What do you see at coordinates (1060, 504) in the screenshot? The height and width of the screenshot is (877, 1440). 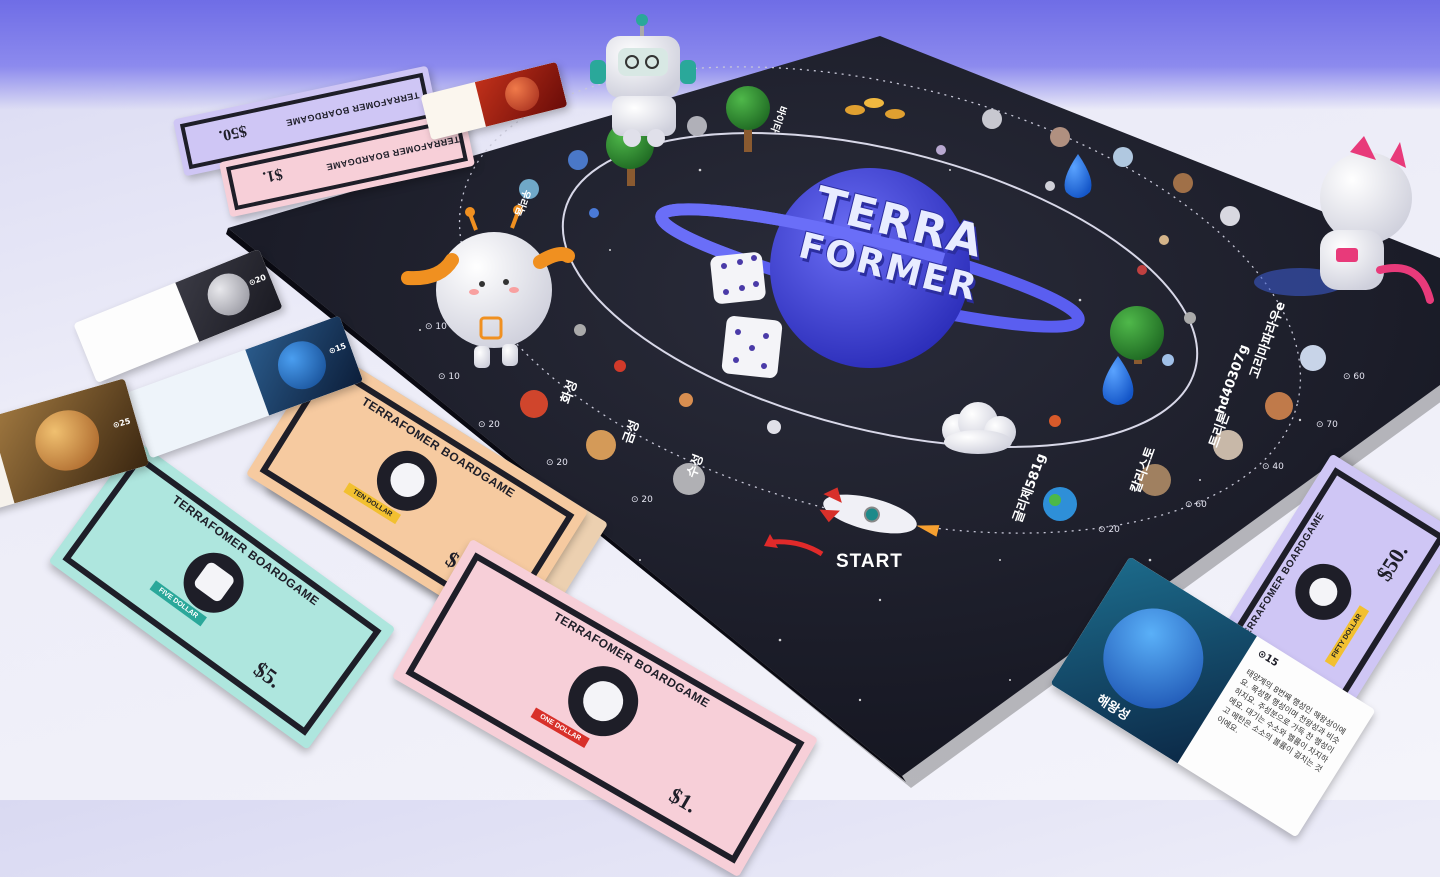 I see `planet-gliese` at bounding box center [1060, 504].